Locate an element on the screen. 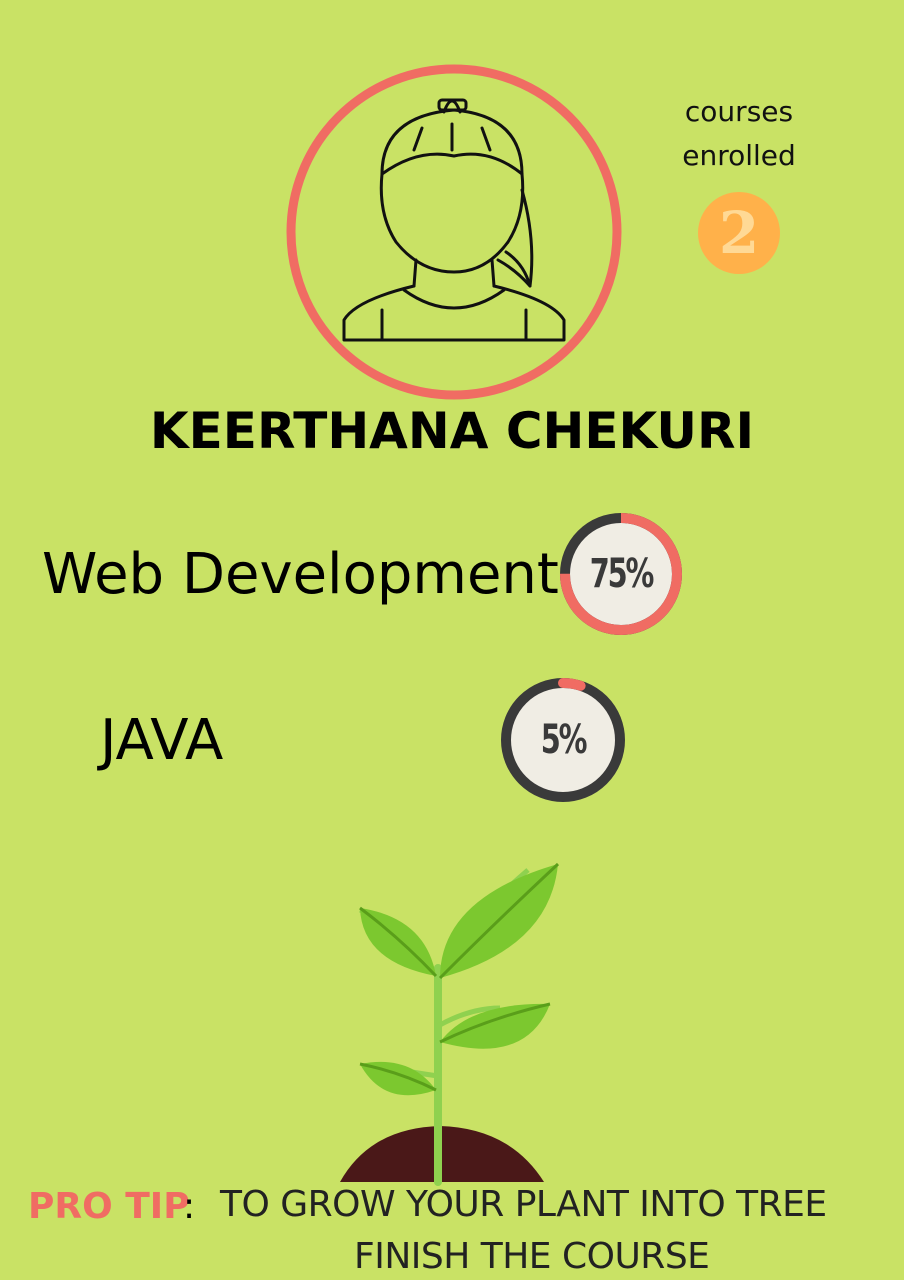 This screenshot has height=1280, width=904. pro-tip-label: PRO TIP is located at coordinates (109, 1206).